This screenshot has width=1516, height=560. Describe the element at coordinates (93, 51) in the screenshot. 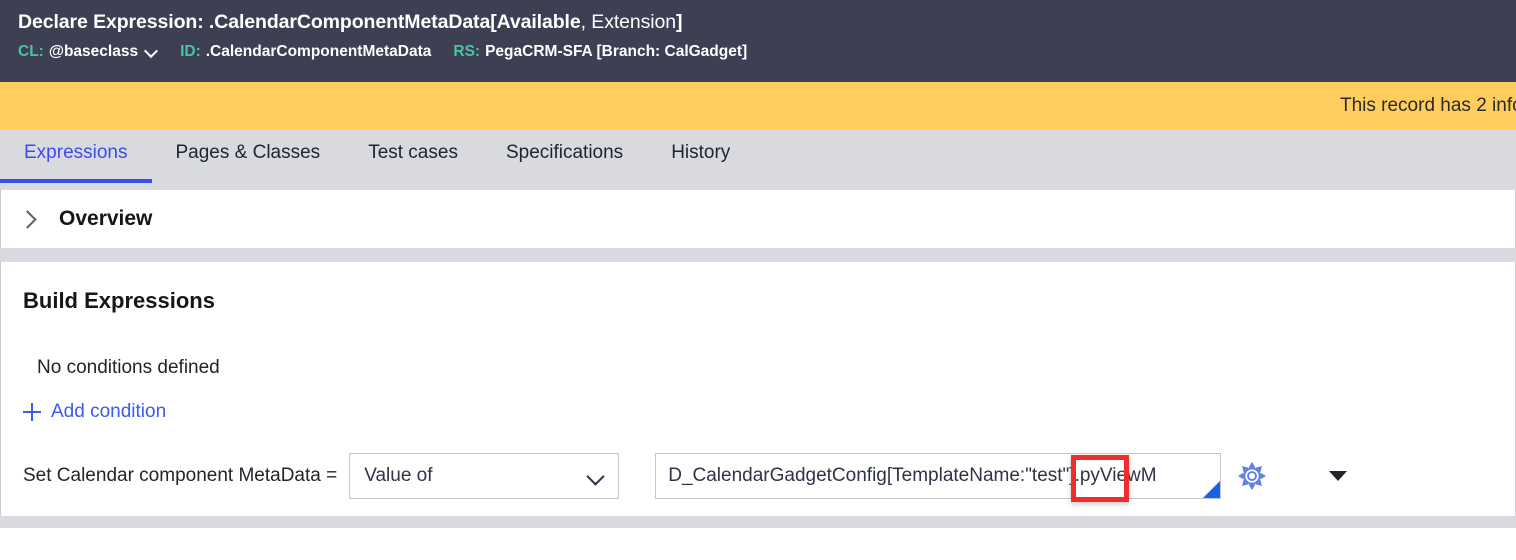

I see `meta-value-cl: @baseclass` at that location.